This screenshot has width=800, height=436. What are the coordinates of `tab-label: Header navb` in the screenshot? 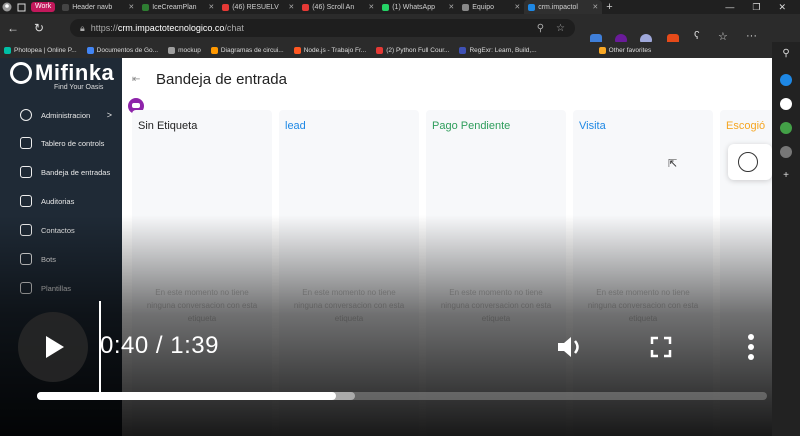 It's located at (92, 7).